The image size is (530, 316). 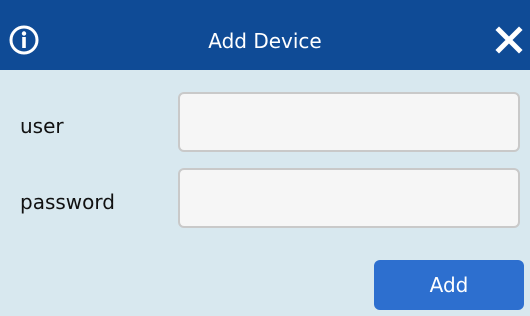 What do you see at coordinates (349, 198) in the screenshot?
I see `password-input` at bounding box center [349, 198].